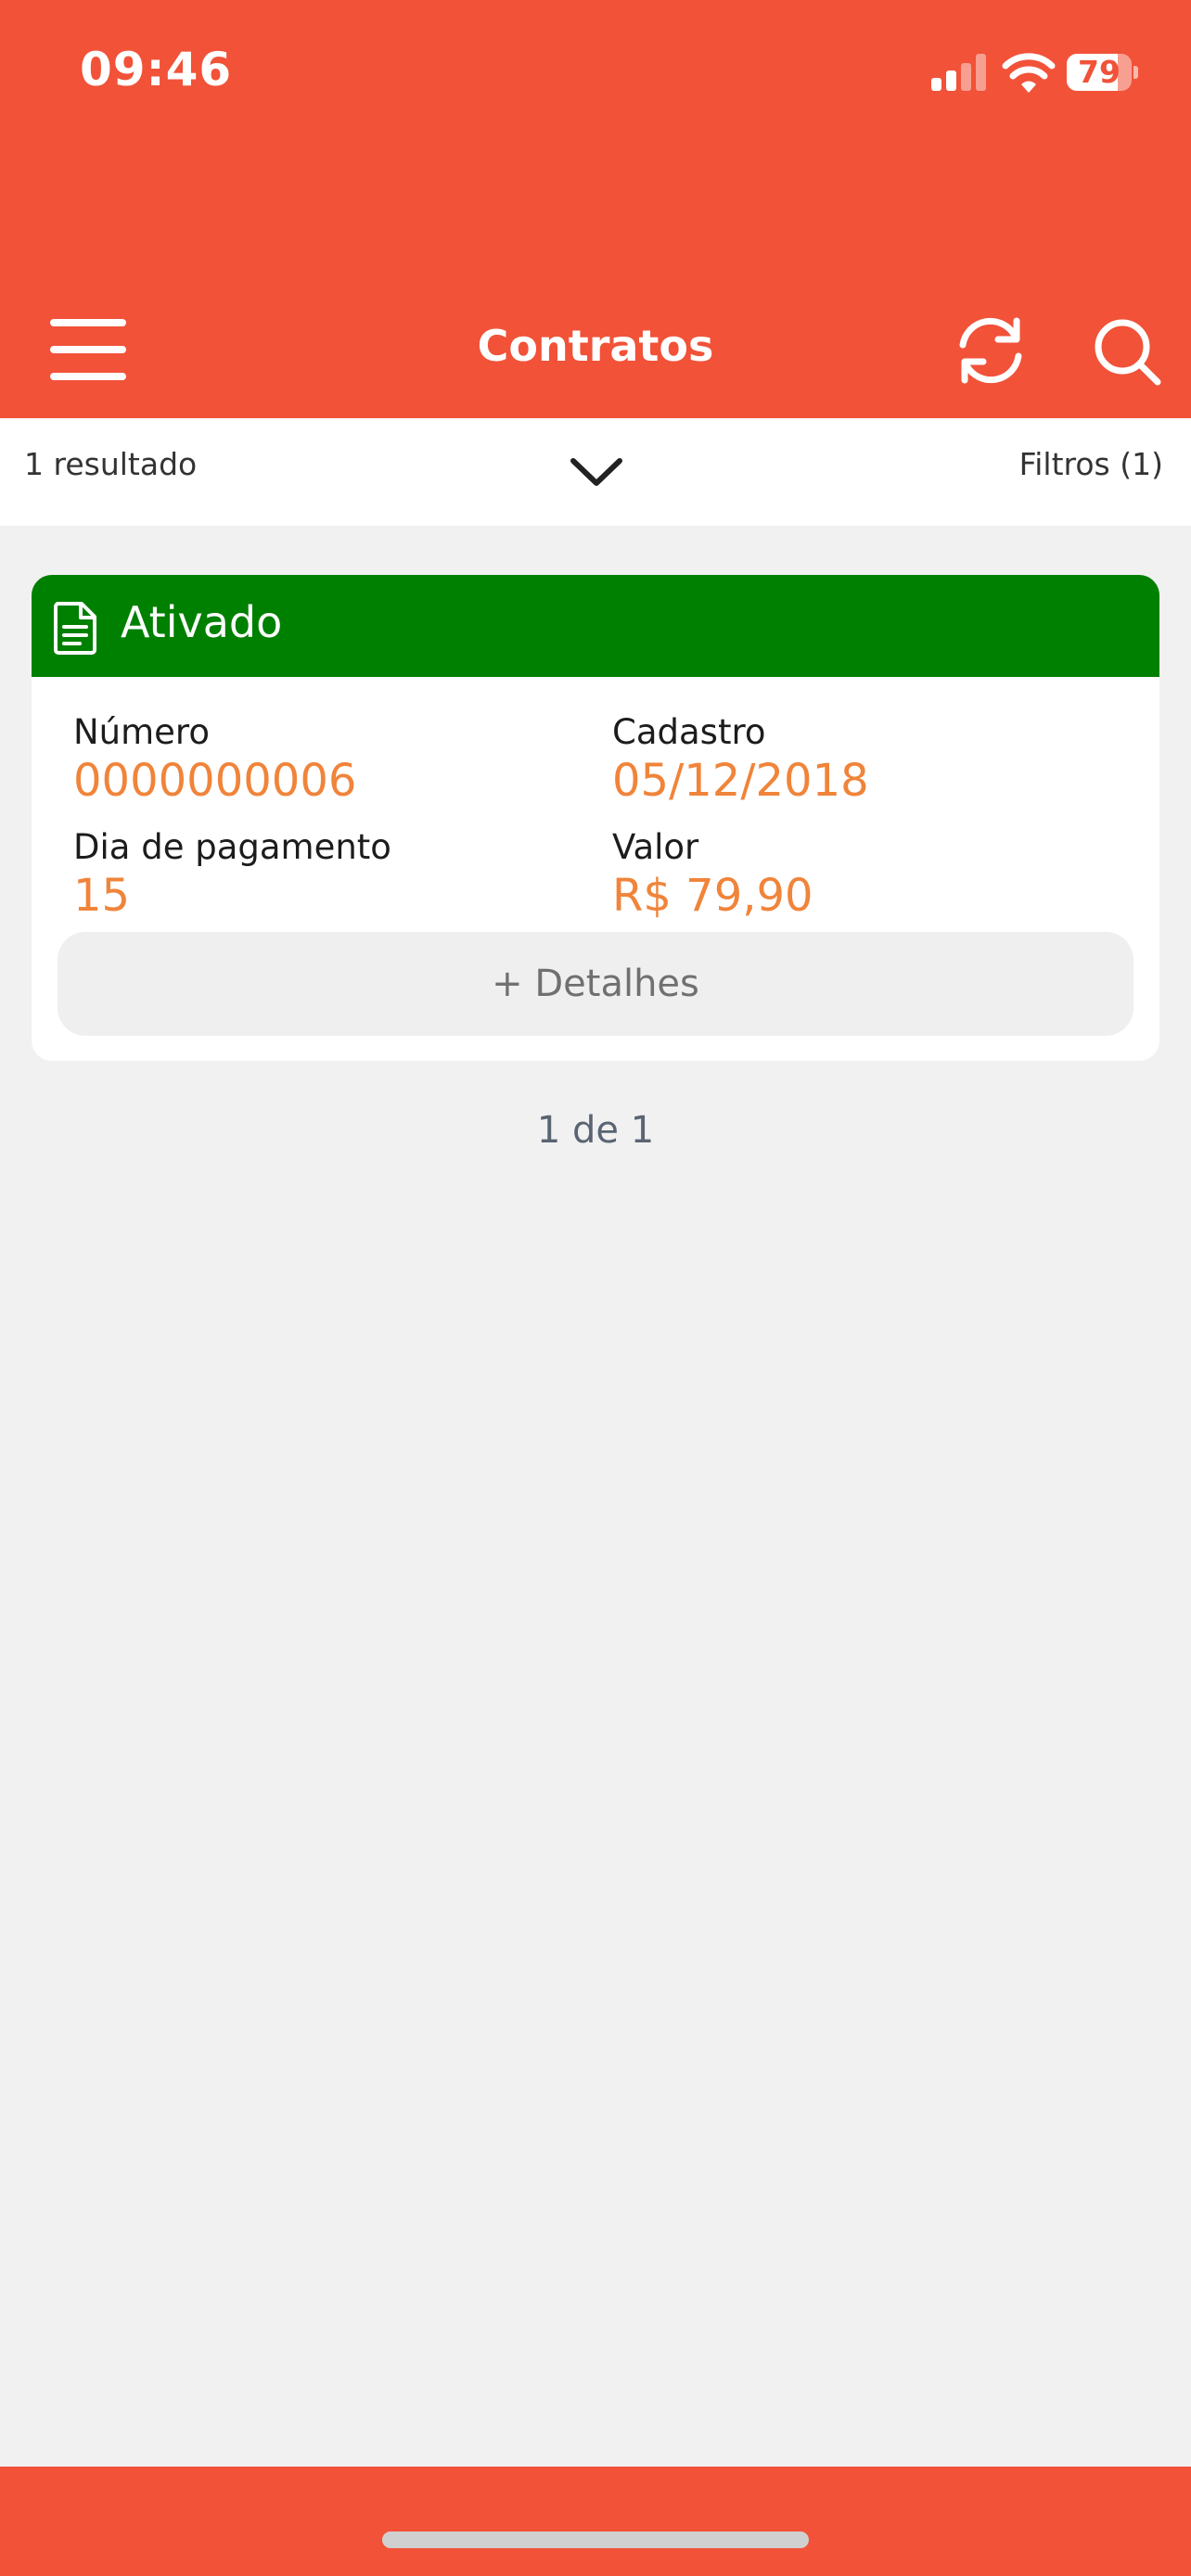 The height and width of the screenshot is (2576, 1191). Describe the element at coordinates (102, 896) in the screenshot. I see `payment-day-value: 15` at that location.